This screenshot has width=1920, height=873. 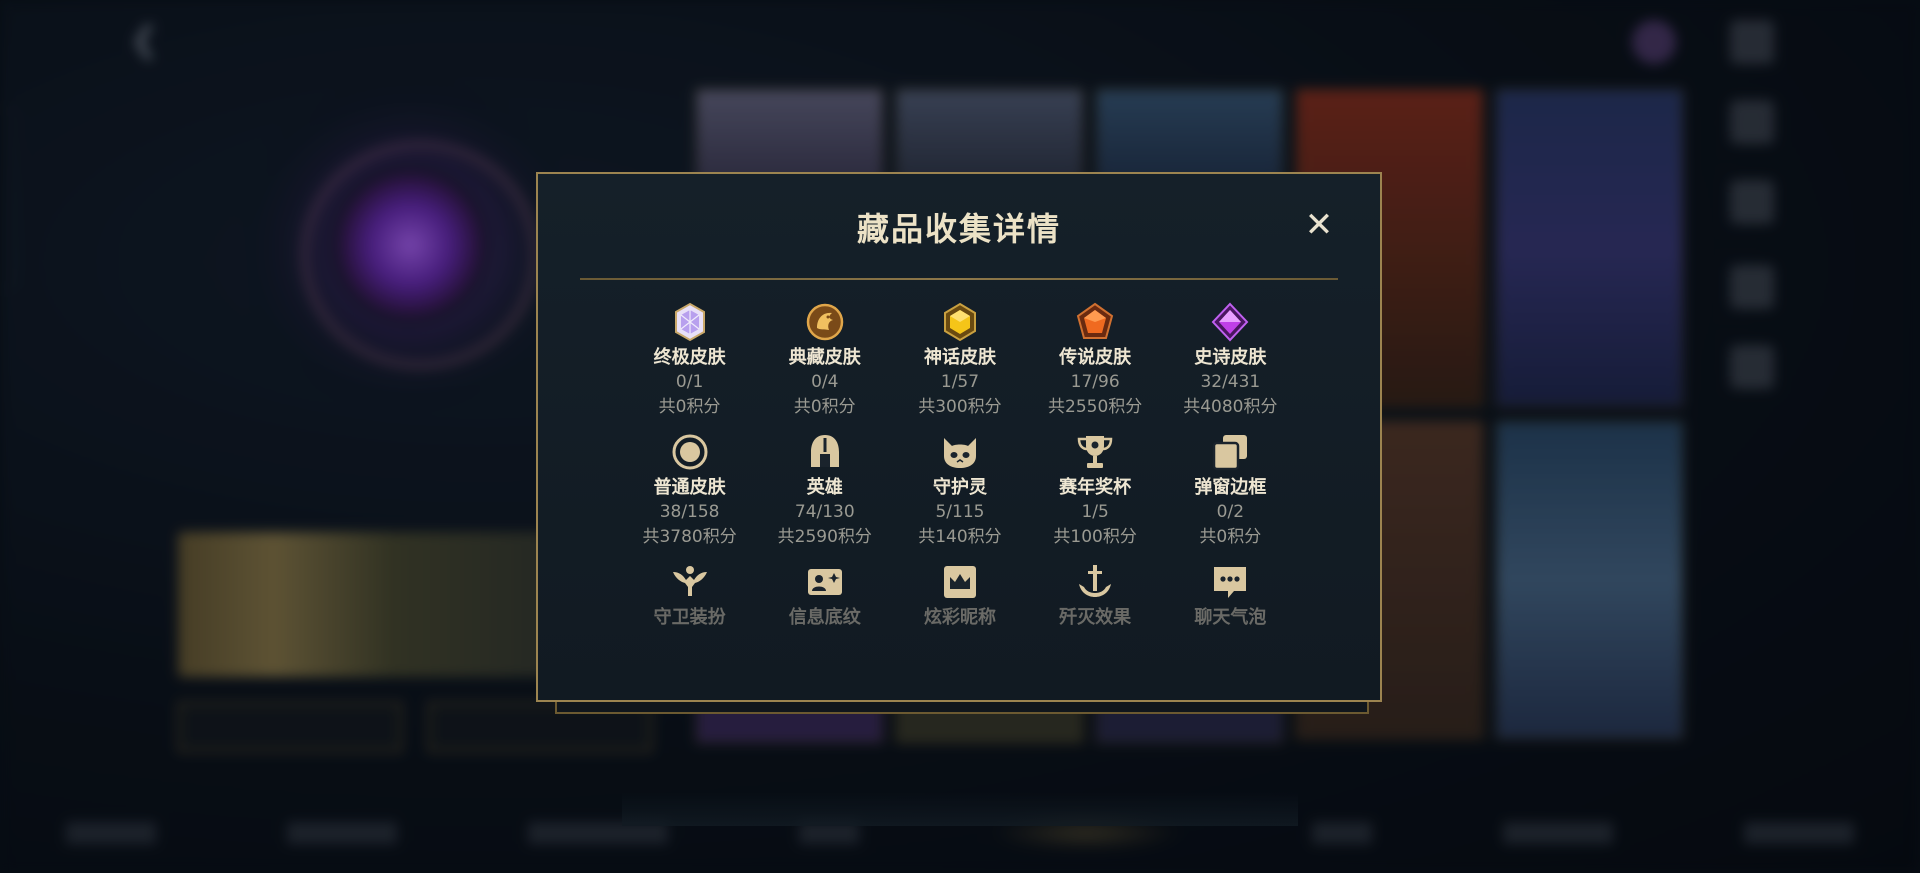 I want to click on category-mythic-skin: 神话皮肤 1/57 共300积分, so click(x=959, y=361).